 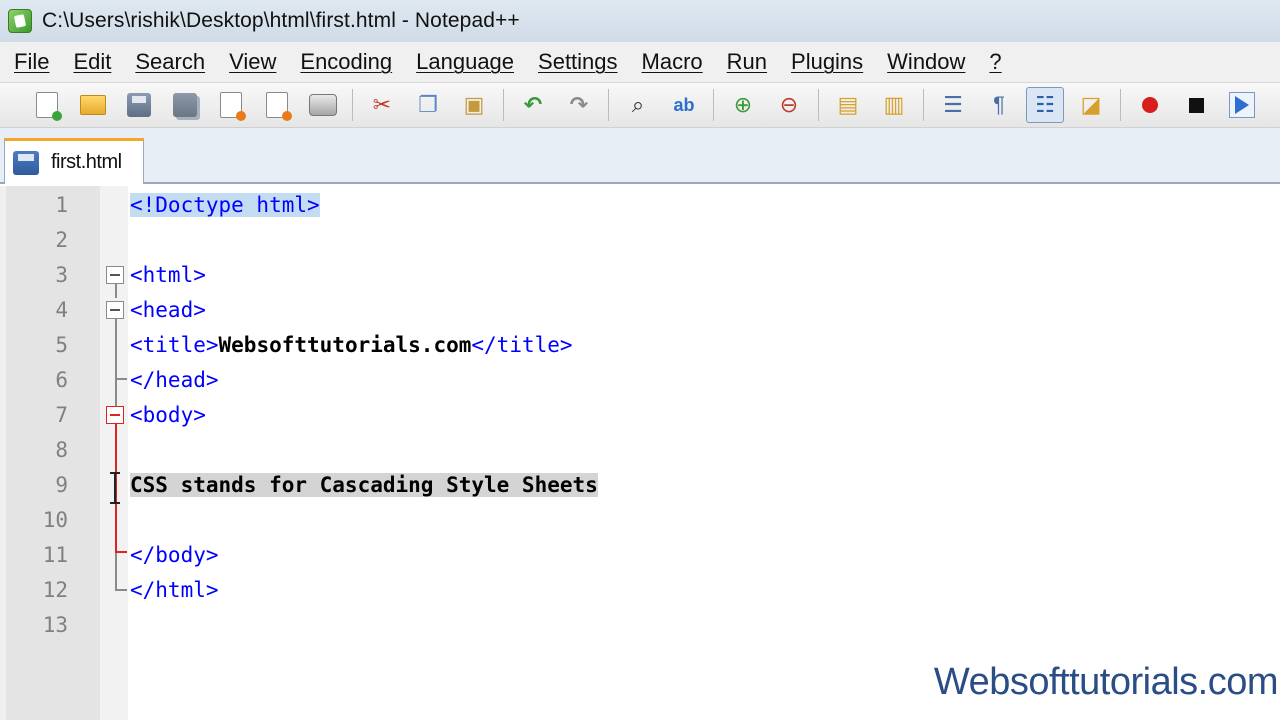 I want to click on user-language-icon: ◪, so click(x=1091, y=104).